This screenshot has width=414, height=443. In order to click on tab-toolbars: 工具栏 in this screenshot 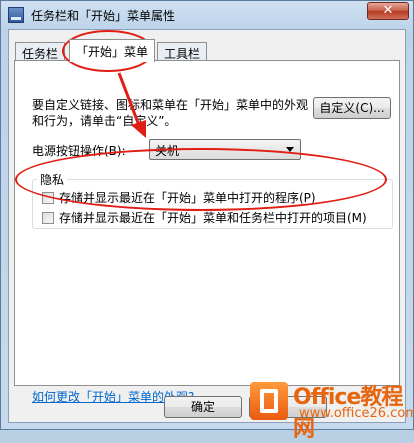, I will do `click(182, 51)`.